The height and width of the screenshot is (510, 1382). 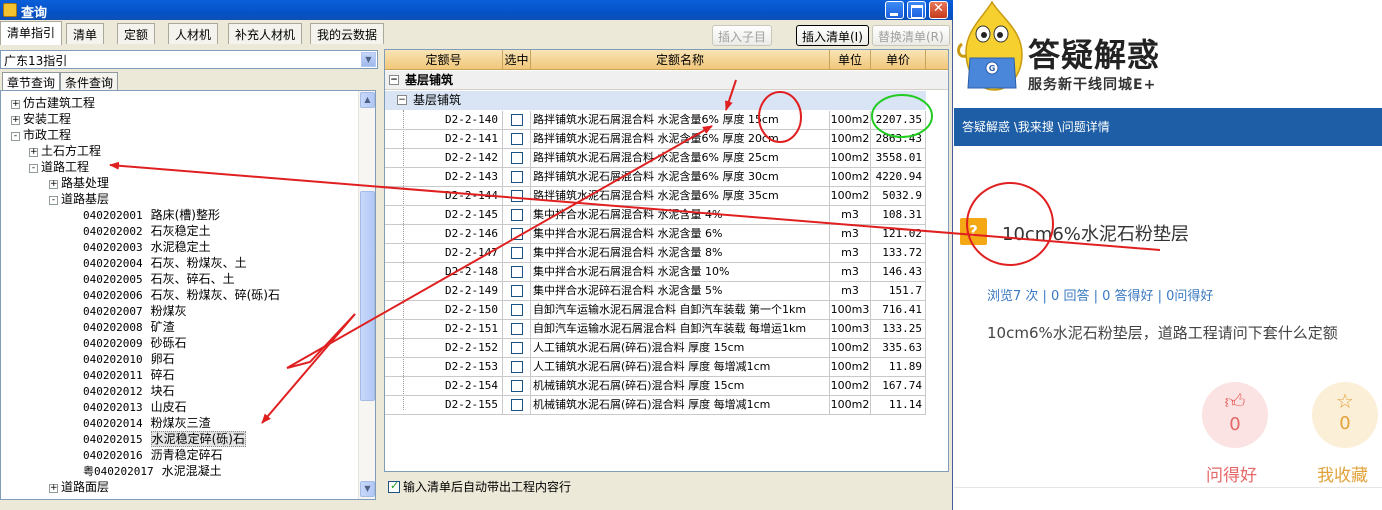 What do you see at coordinates (164, 439) in the screenshot?
I see `tree-item-code: 040202015 水泥稳定碎(砾)石` at bounding box center [164, 439].